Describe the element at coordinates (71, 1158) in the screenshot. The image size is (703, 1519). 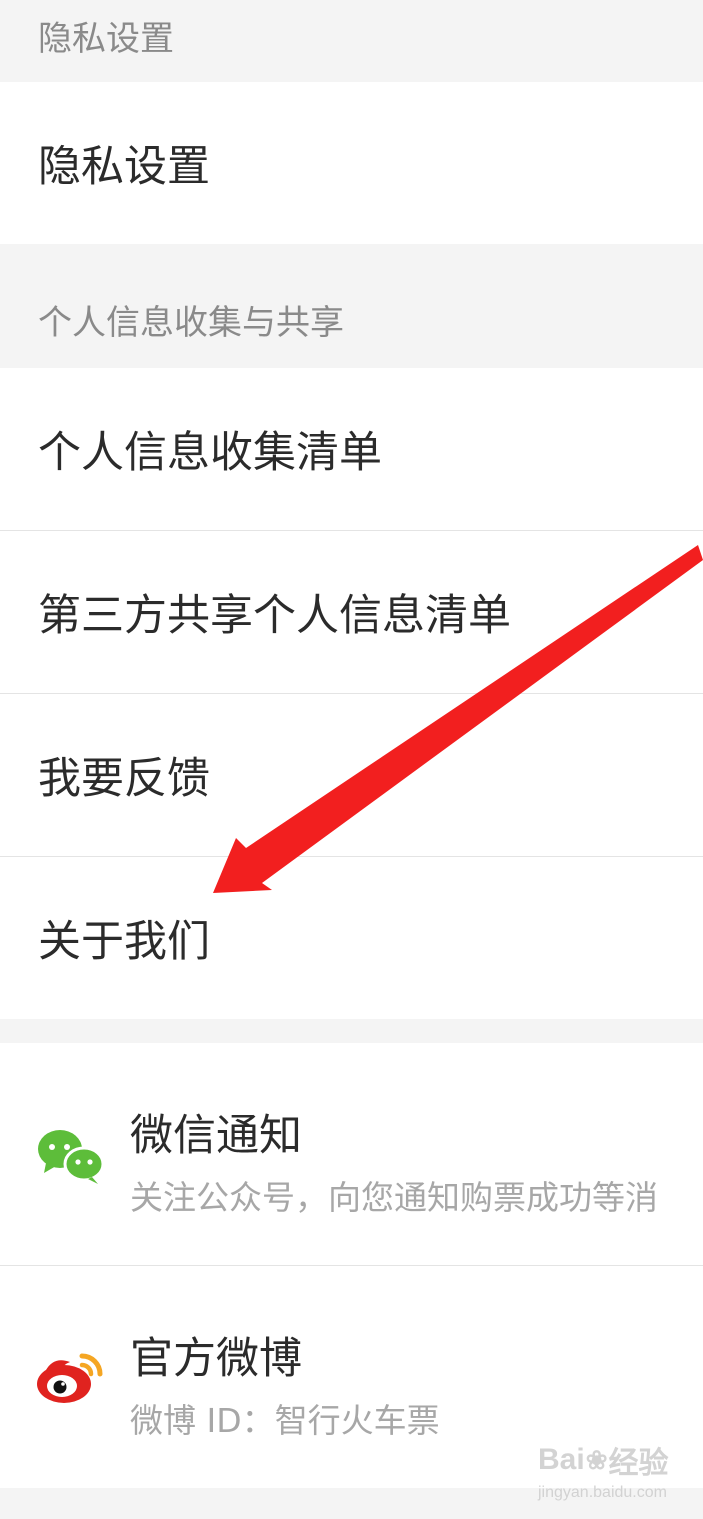
I see `wechat-icon` at that location.